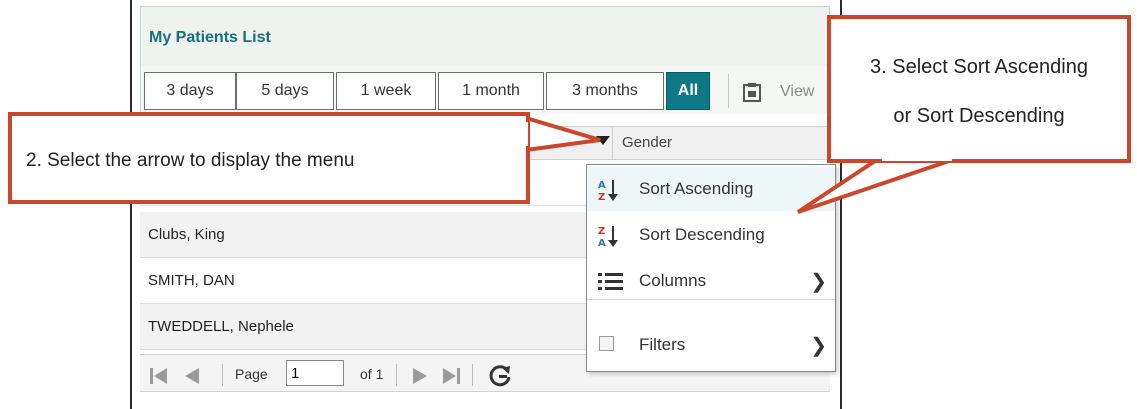 This screenshot has width=1137, height=409. I want to click on callout-step3-line2: or Sort Descending, so click(979, 116).